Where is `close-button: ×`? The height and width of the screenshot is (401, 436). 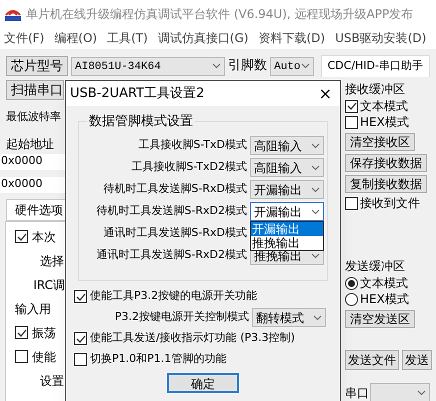
close-button: × is located at coordinates (325, 94).